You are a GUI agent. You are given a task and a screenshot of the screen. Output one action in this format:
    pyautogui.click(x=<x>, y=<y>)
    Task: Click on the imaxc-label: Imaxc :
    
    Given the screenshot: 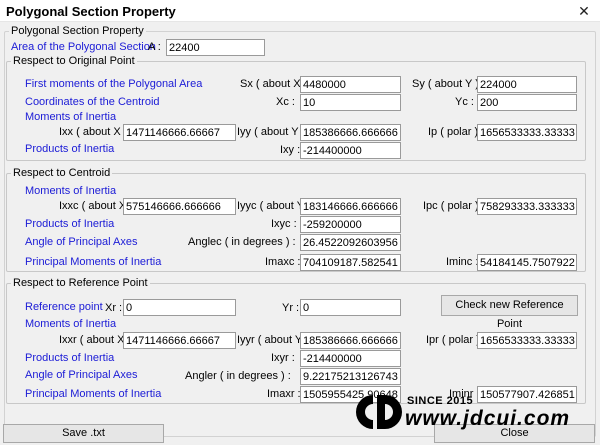 What is the action you would take?
    pyautogui.click(x=283, y=262)
    